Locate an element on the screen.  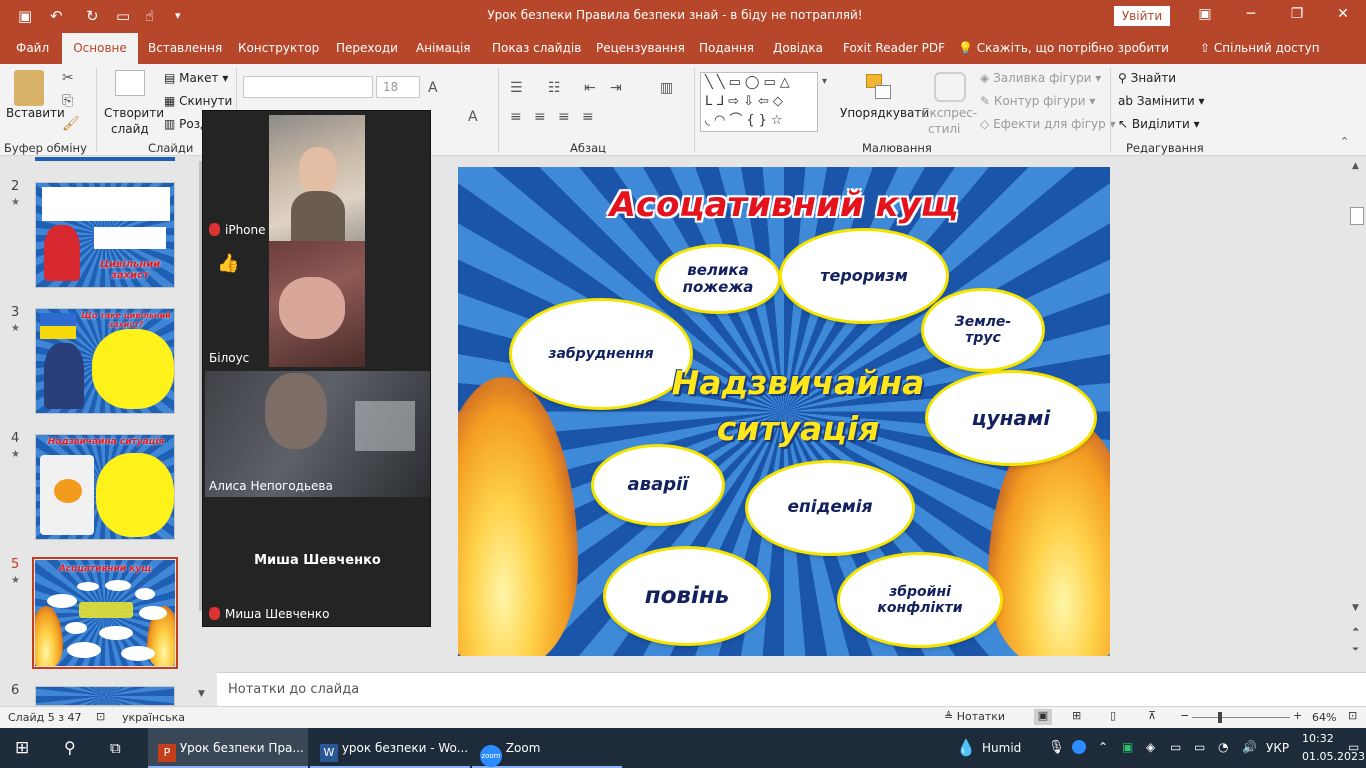
share-button: ⇧ Спільний доступ is located at coordinates (1260, 48).